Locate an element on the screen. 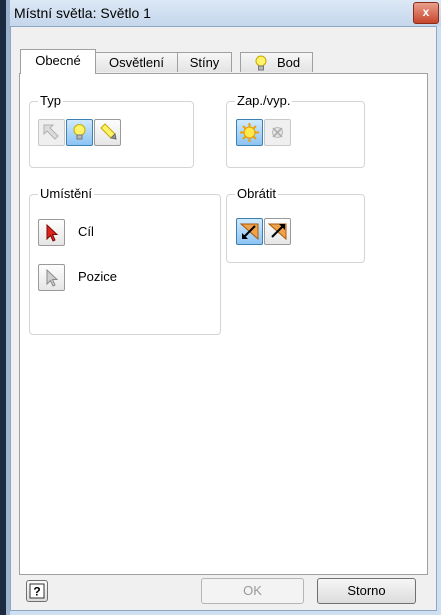 The height and width of the screenshot is (615, 441). light-off-button is located at coordinates (277, 132).